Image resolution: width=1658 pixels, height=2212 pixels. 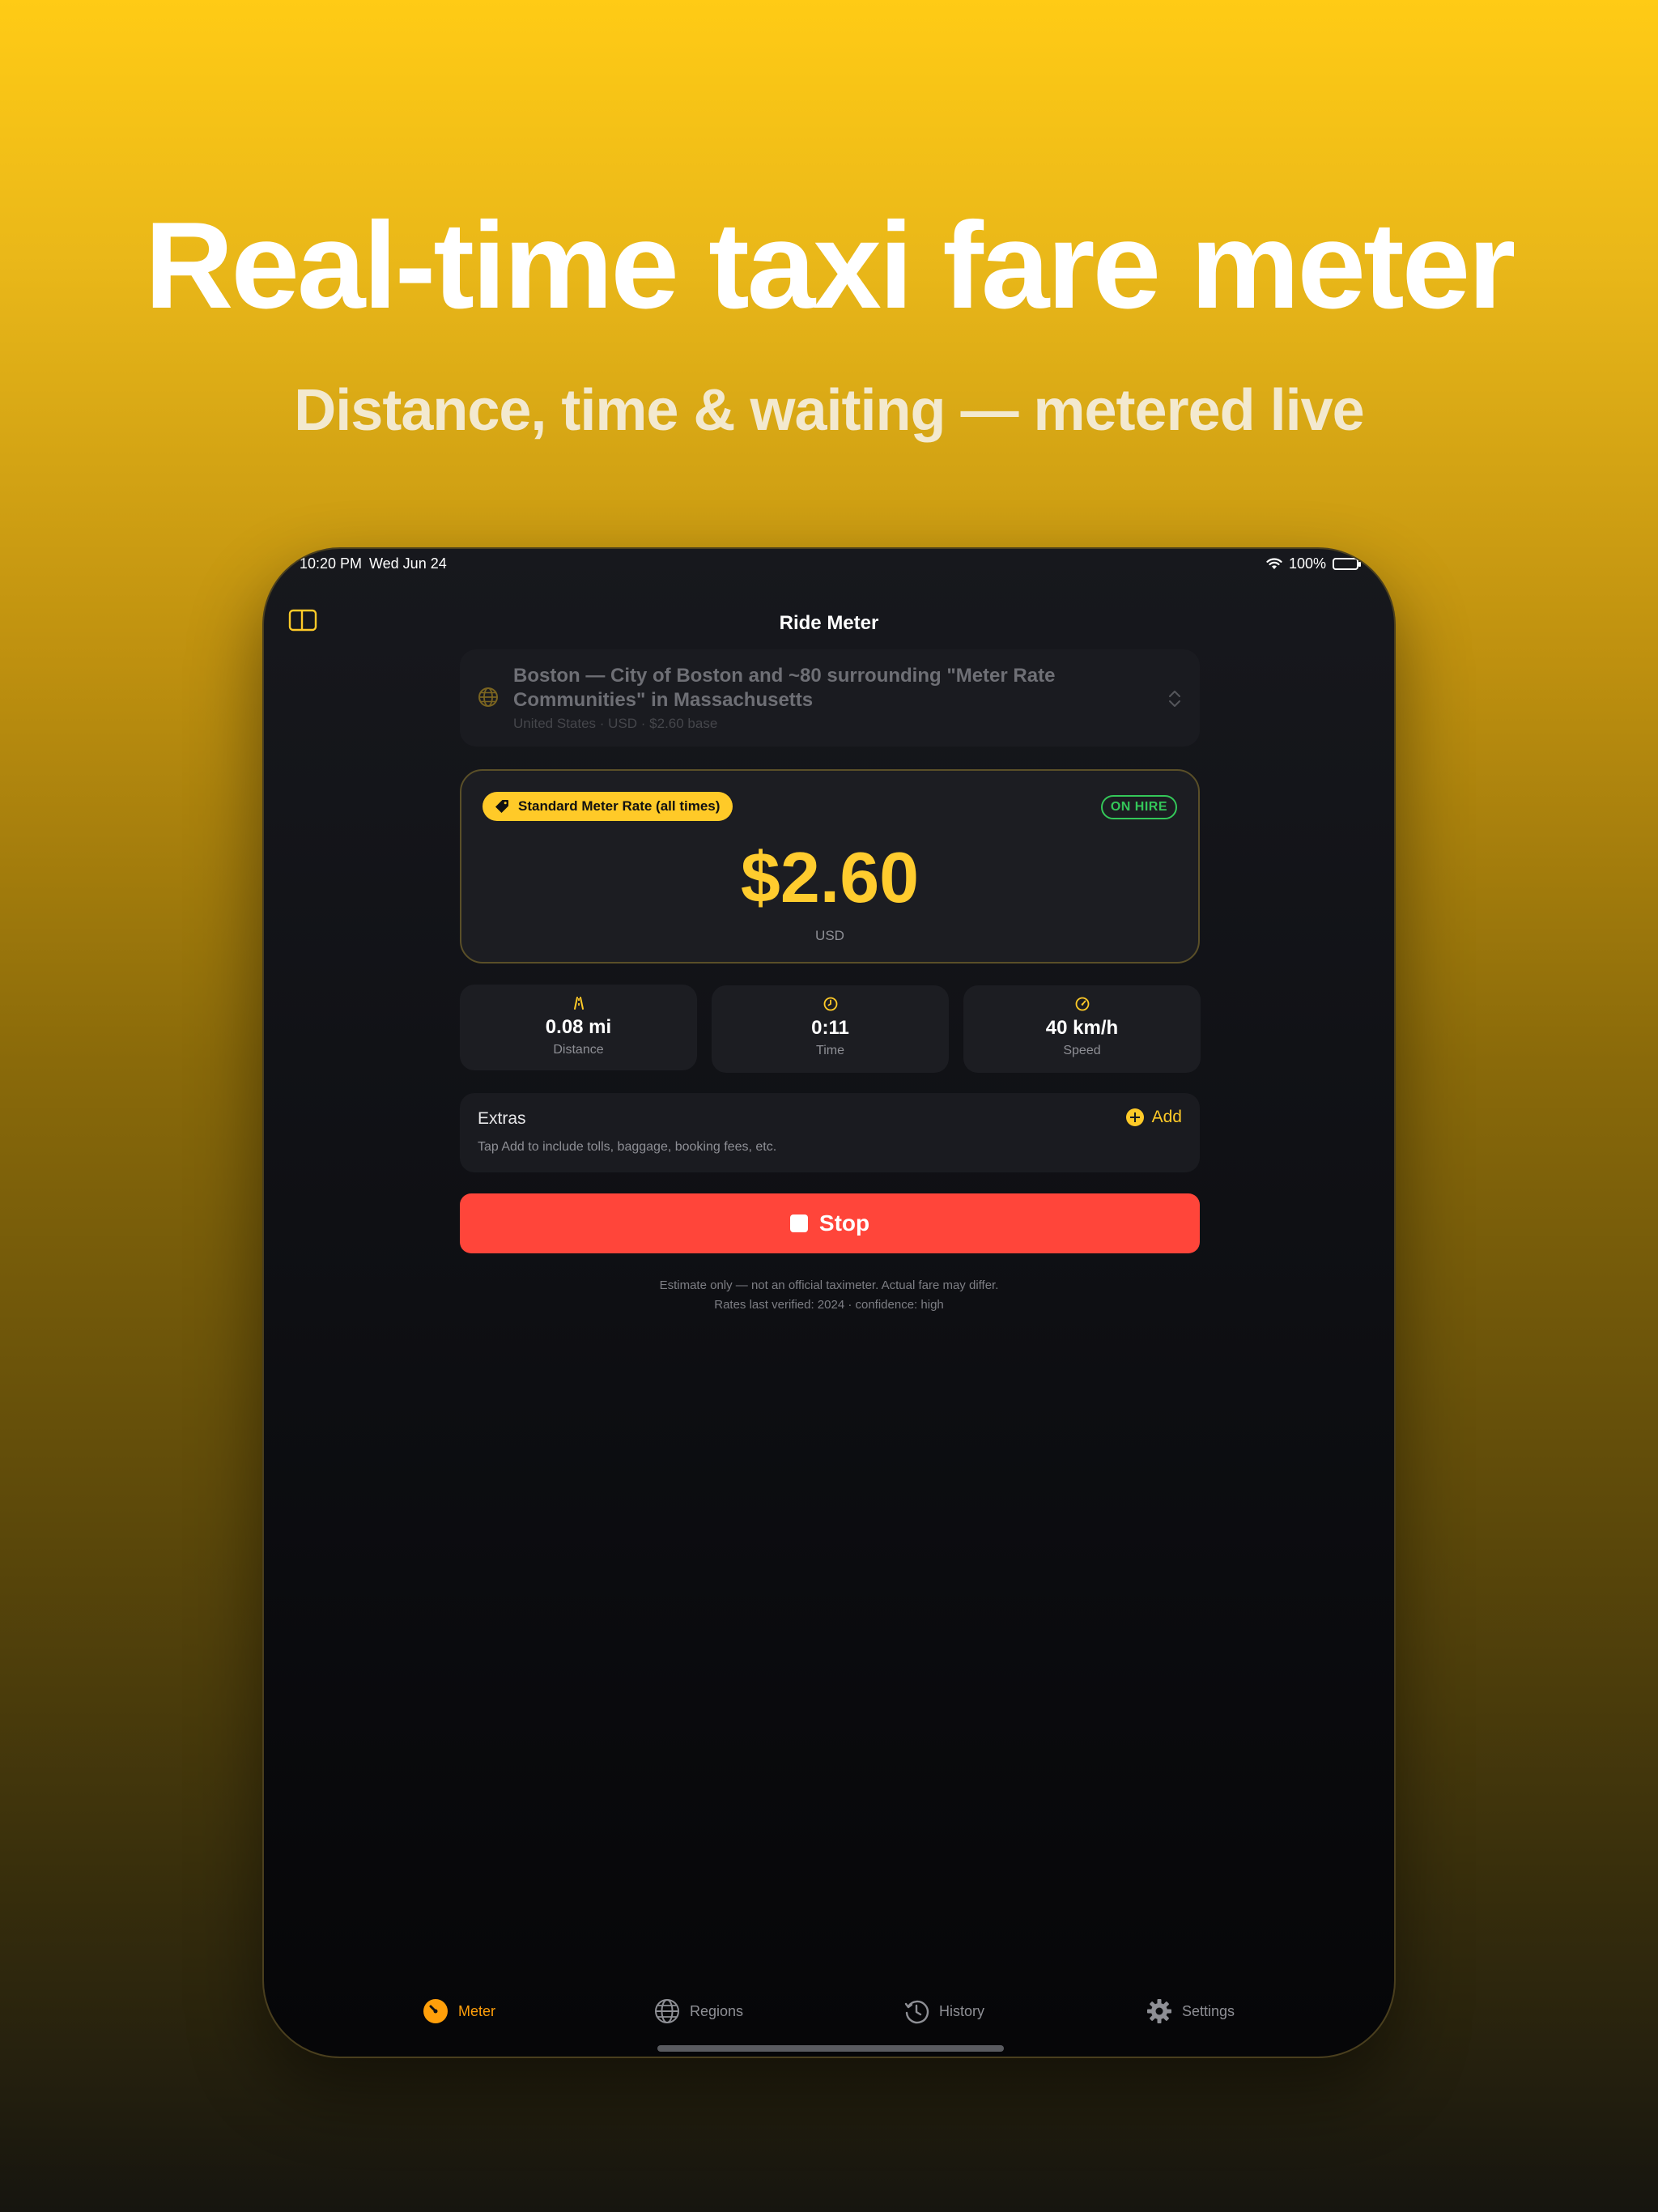 I want to click on add-extra-label: Add, so click(x=1166, y=1117).